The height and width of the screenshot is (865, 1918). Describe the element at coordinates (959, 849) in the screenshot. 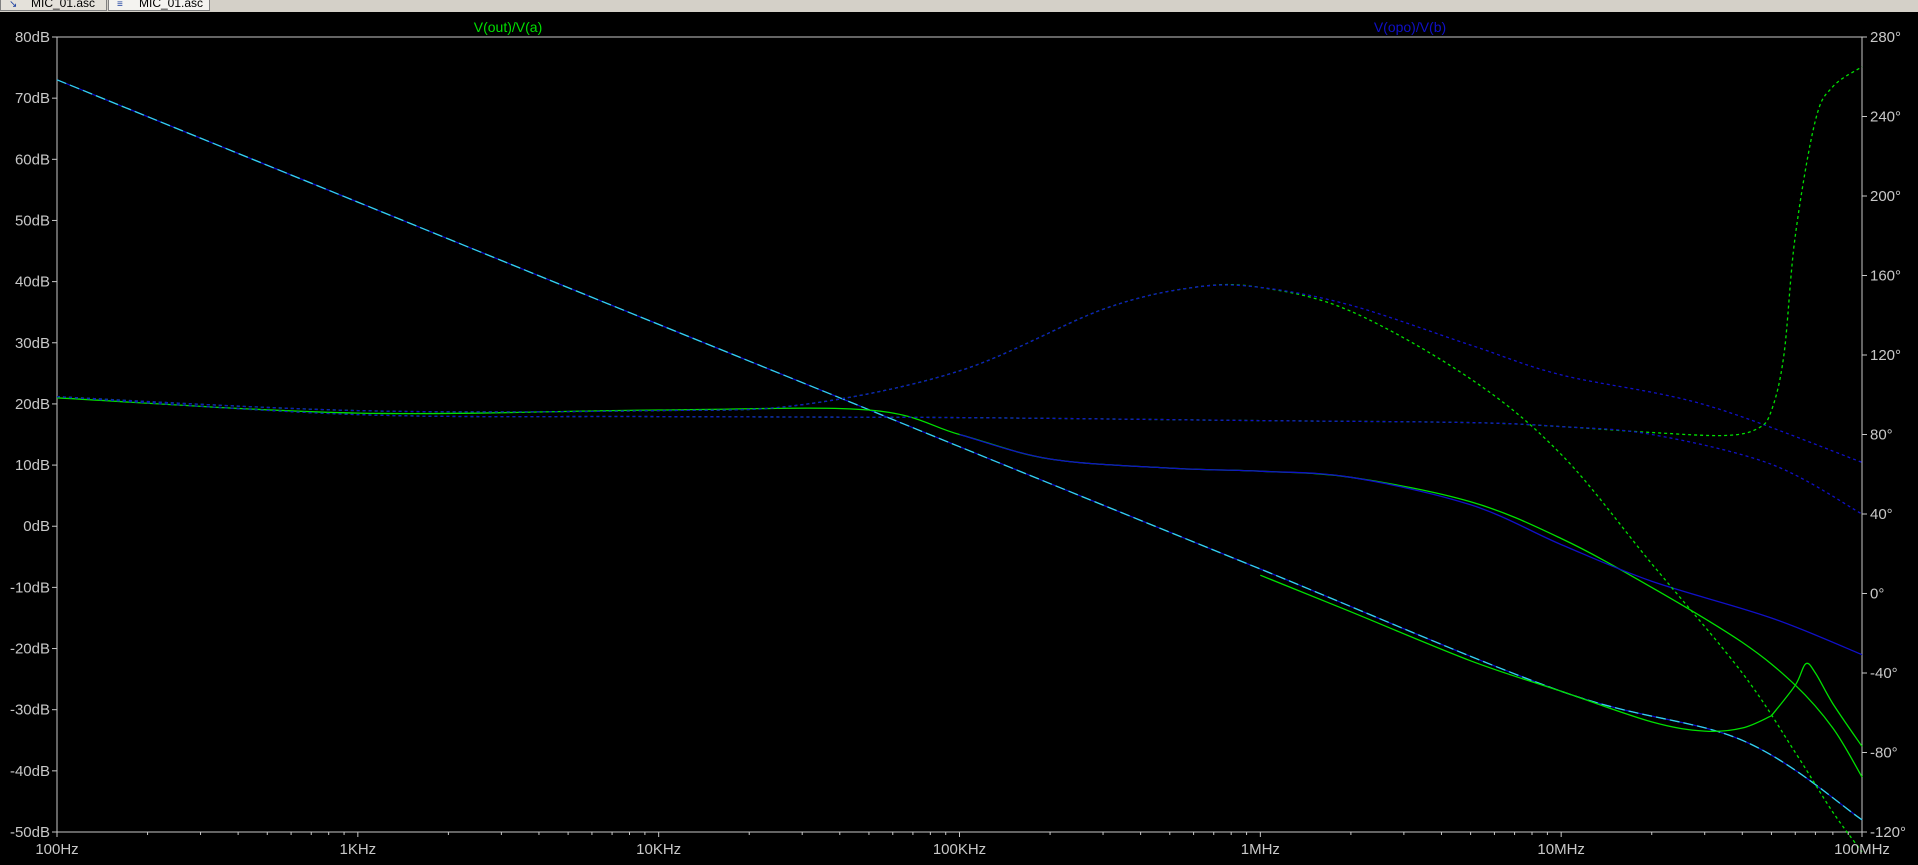

I see `x-tick-label: 100KHz` at that location.